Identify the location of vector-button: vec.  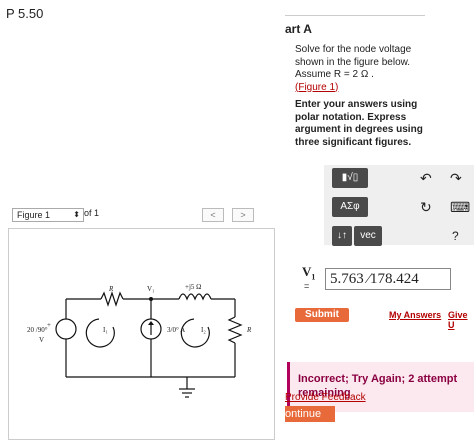
(368, 236).